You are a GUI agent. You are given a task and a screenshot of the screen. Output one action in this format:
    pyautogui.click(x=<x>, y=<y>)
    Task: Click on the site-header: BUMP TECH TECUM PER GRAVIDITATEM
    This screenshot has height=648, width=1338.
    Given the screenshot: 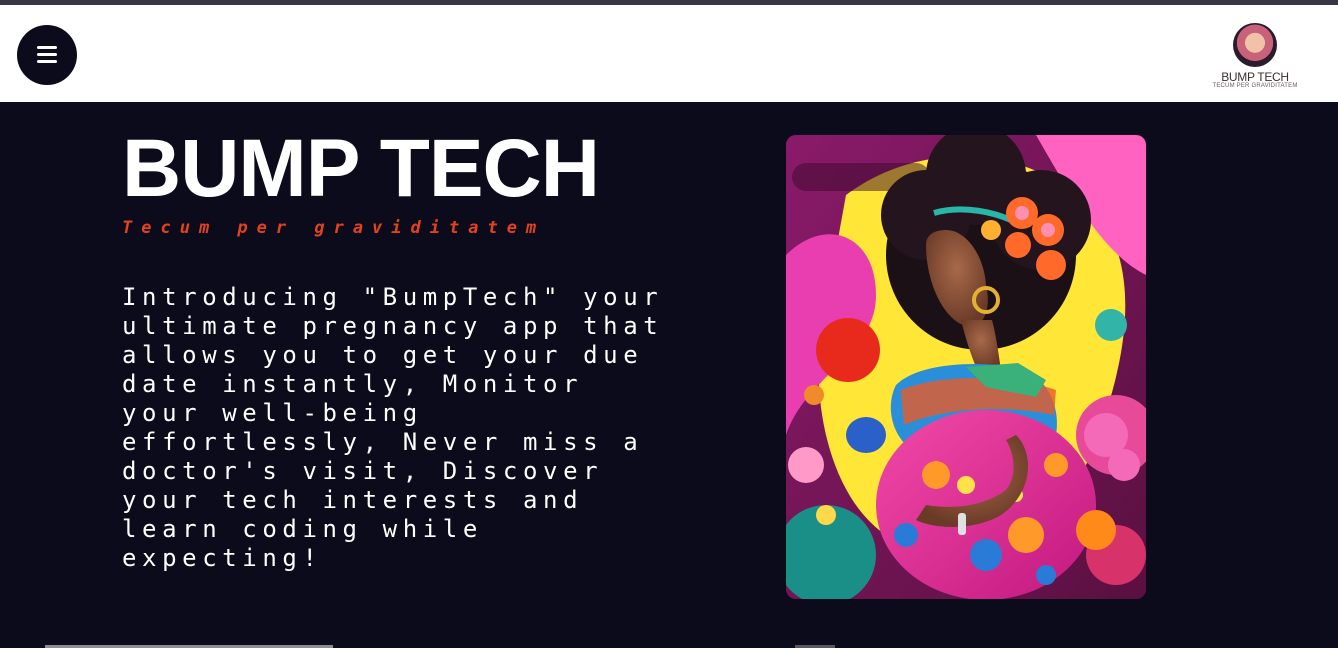 What is the action you would take?
    pyautogui.click(x=669, y=53)
    